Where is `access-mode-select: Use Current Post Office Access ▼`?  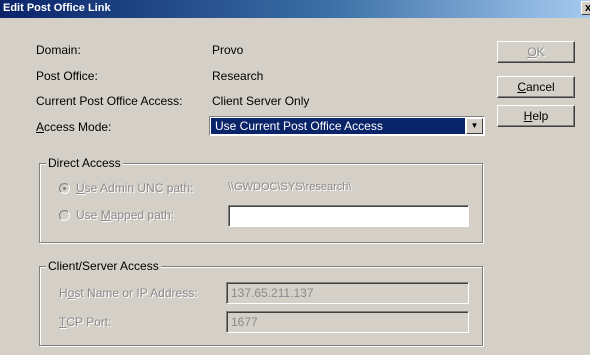 access-mode-select: Use Current Post Office Access ▼ is located at coordinates (347, 126).